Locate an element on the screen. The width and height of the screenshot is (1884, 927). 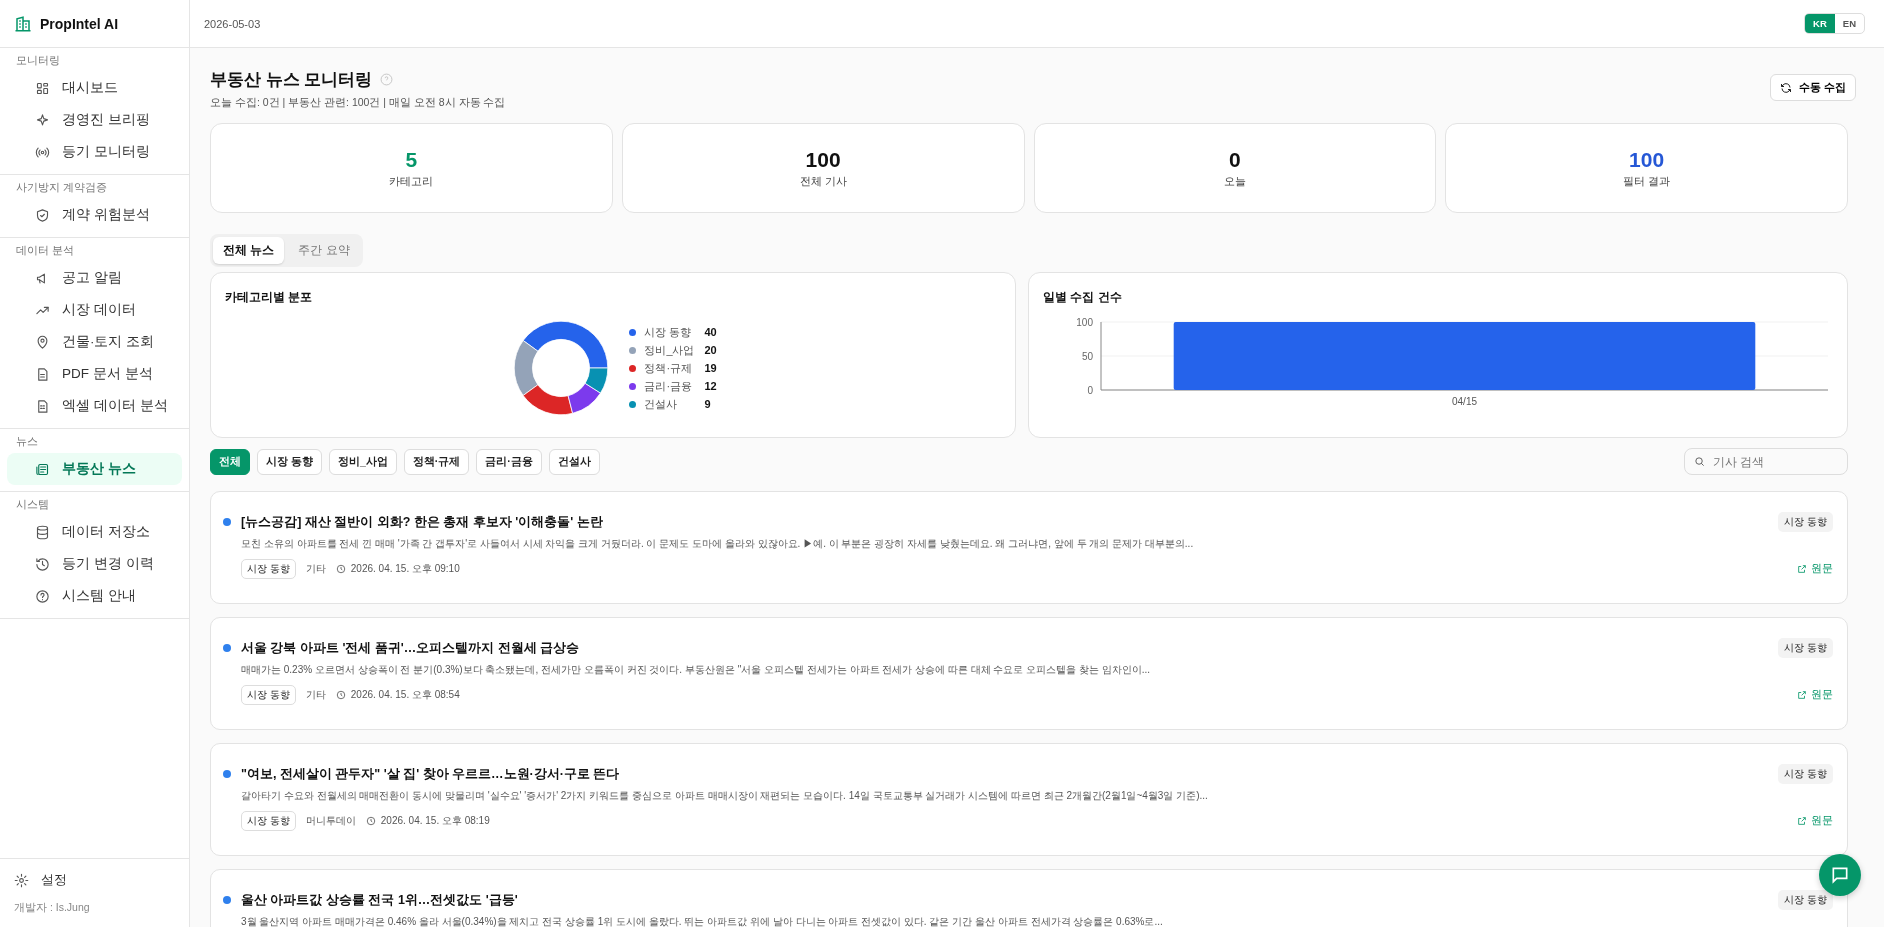
document-icon is located at coordinates (42, 374).